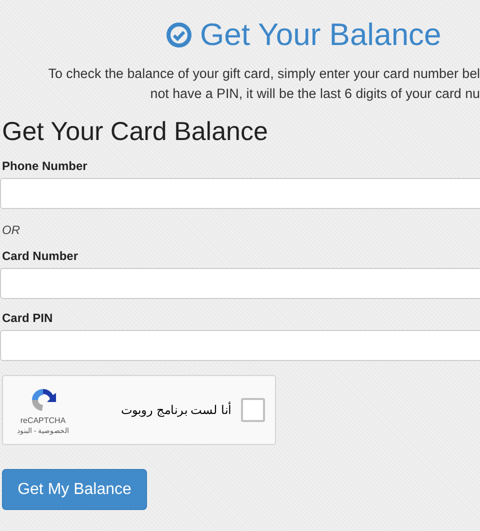 The image size is (480, 531). What do you see at coordinates (43, 420) in the screenshot?
I see `recaptcha-label: reCAPTCHA` at bounding box center [43, 420].